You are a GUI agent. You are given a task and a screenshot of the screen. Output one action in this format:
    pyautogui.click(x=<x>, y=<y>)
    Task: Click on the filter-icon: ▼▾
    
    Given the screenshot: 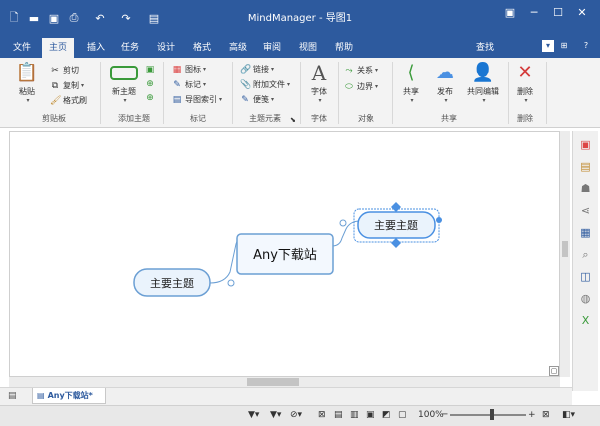 What is the action you would take?
    pyautogui.click(x=253, y=415)
    